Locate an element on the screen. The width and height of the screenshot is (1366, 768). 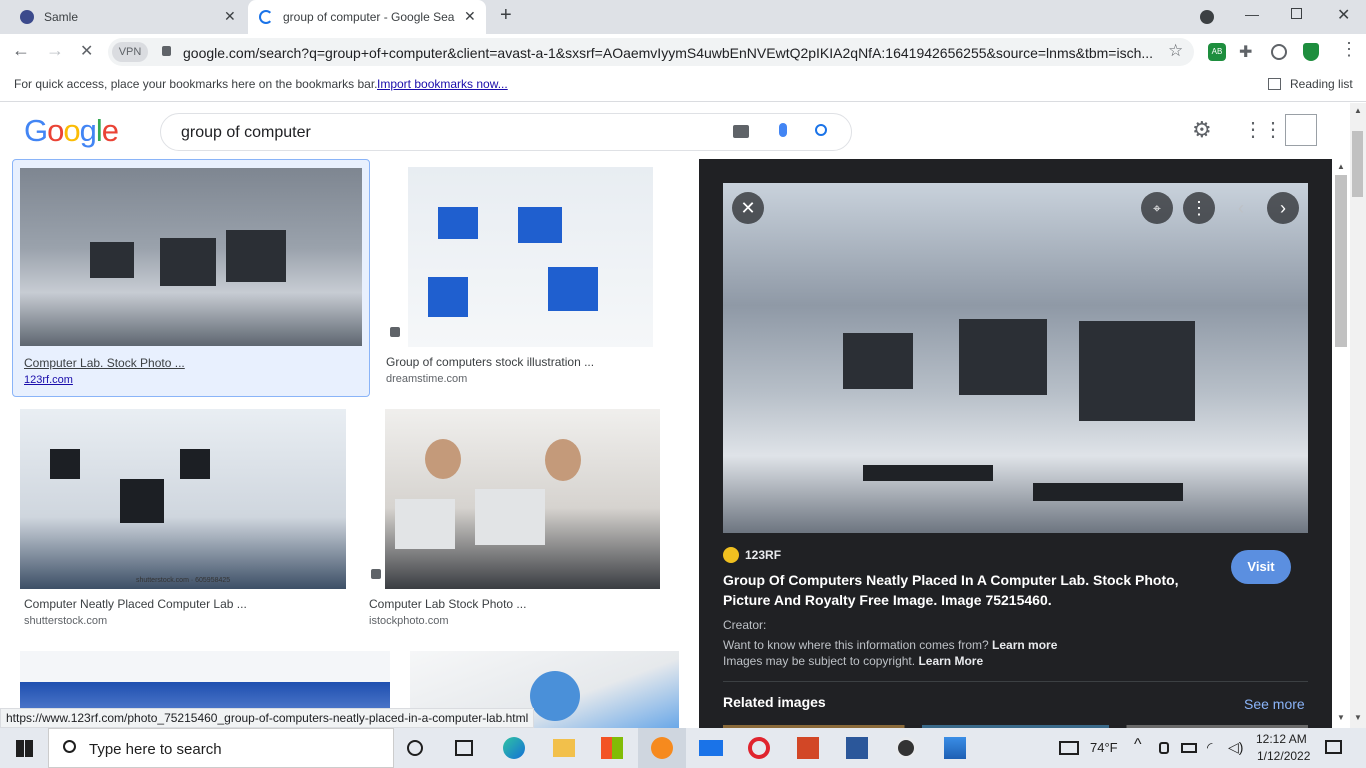
result-source: dreamstime.com is located at coordinates (426, 379).